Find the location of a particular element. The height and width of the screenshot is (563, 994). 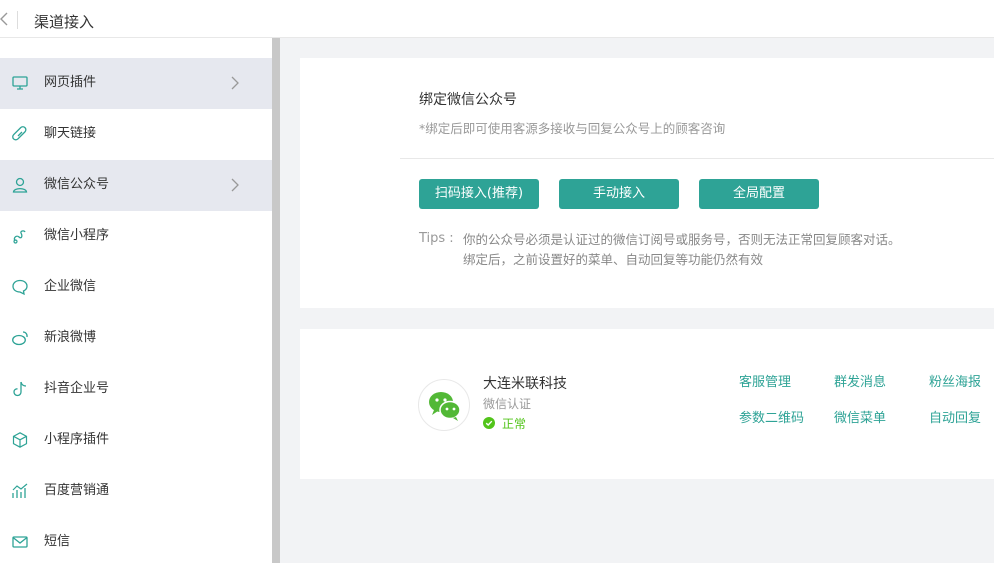

bind-subheading: *绑定后即可使用客源多接收与回复公众号上的顾客咨询 is located at coordinates (572, 128).